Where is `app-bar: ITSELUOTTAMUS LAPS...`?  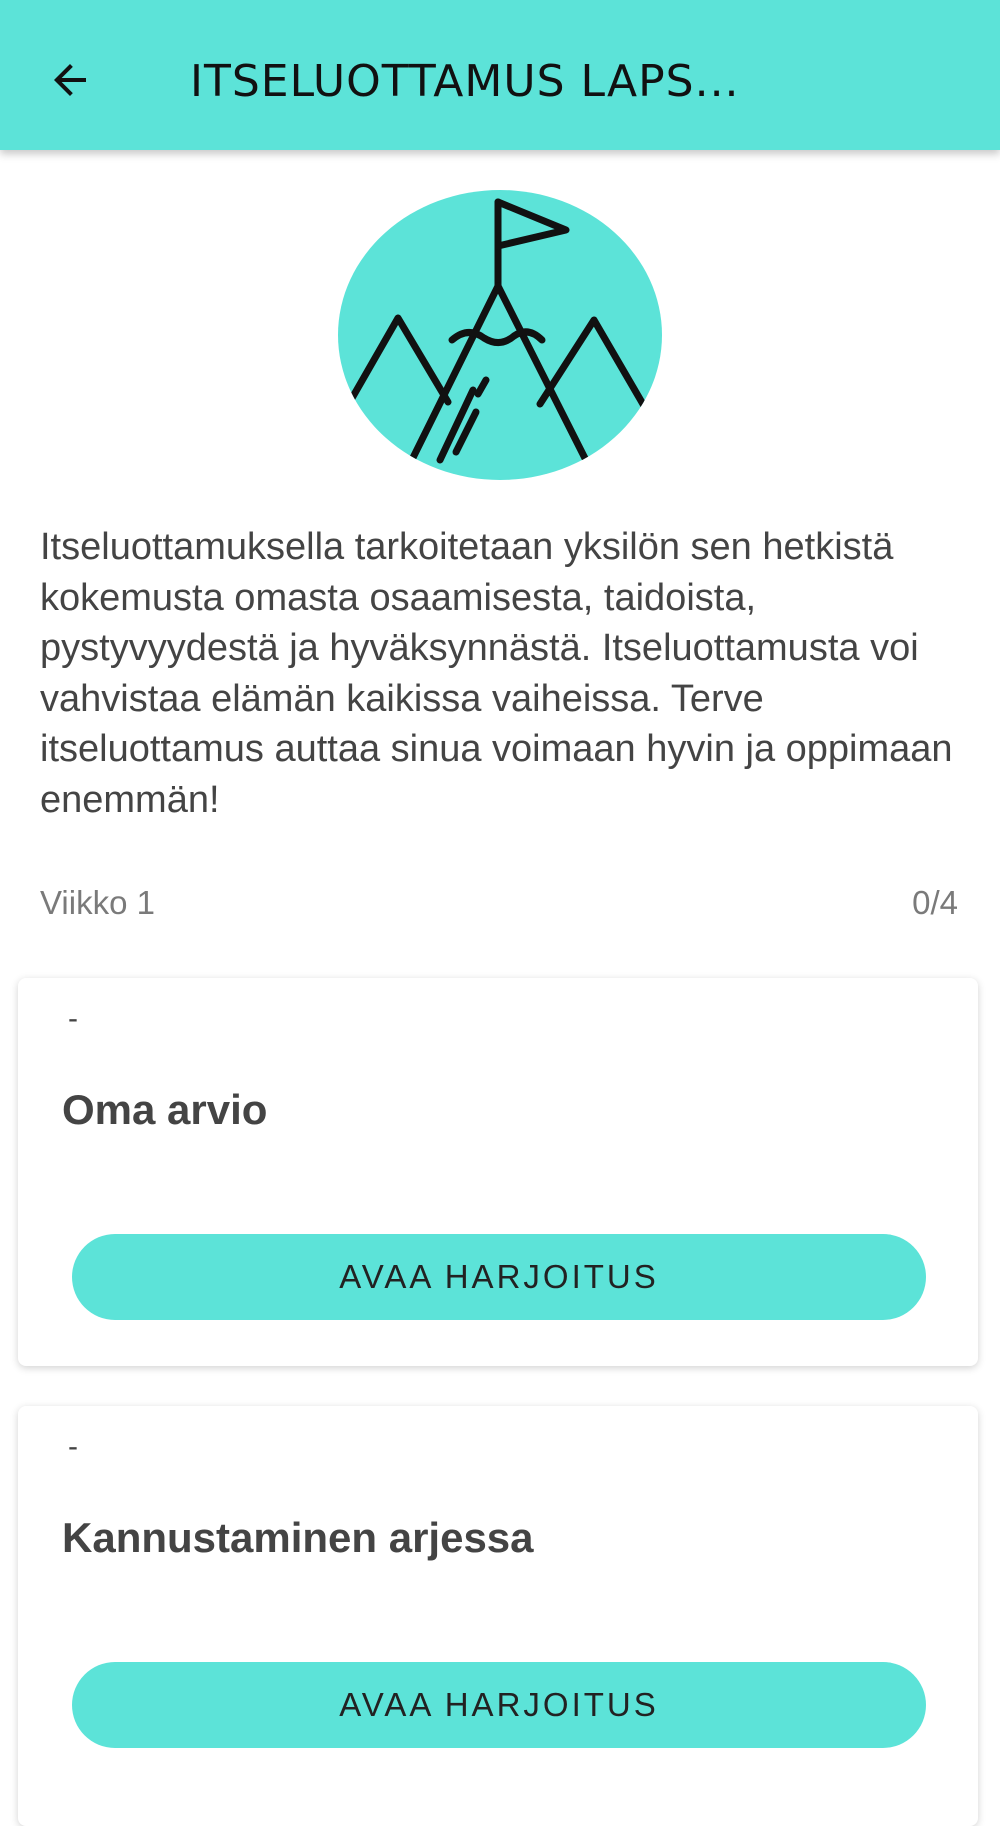
app-bar: ITSELUOTTAMUS LAPS... is located at coordinates (500, 75).